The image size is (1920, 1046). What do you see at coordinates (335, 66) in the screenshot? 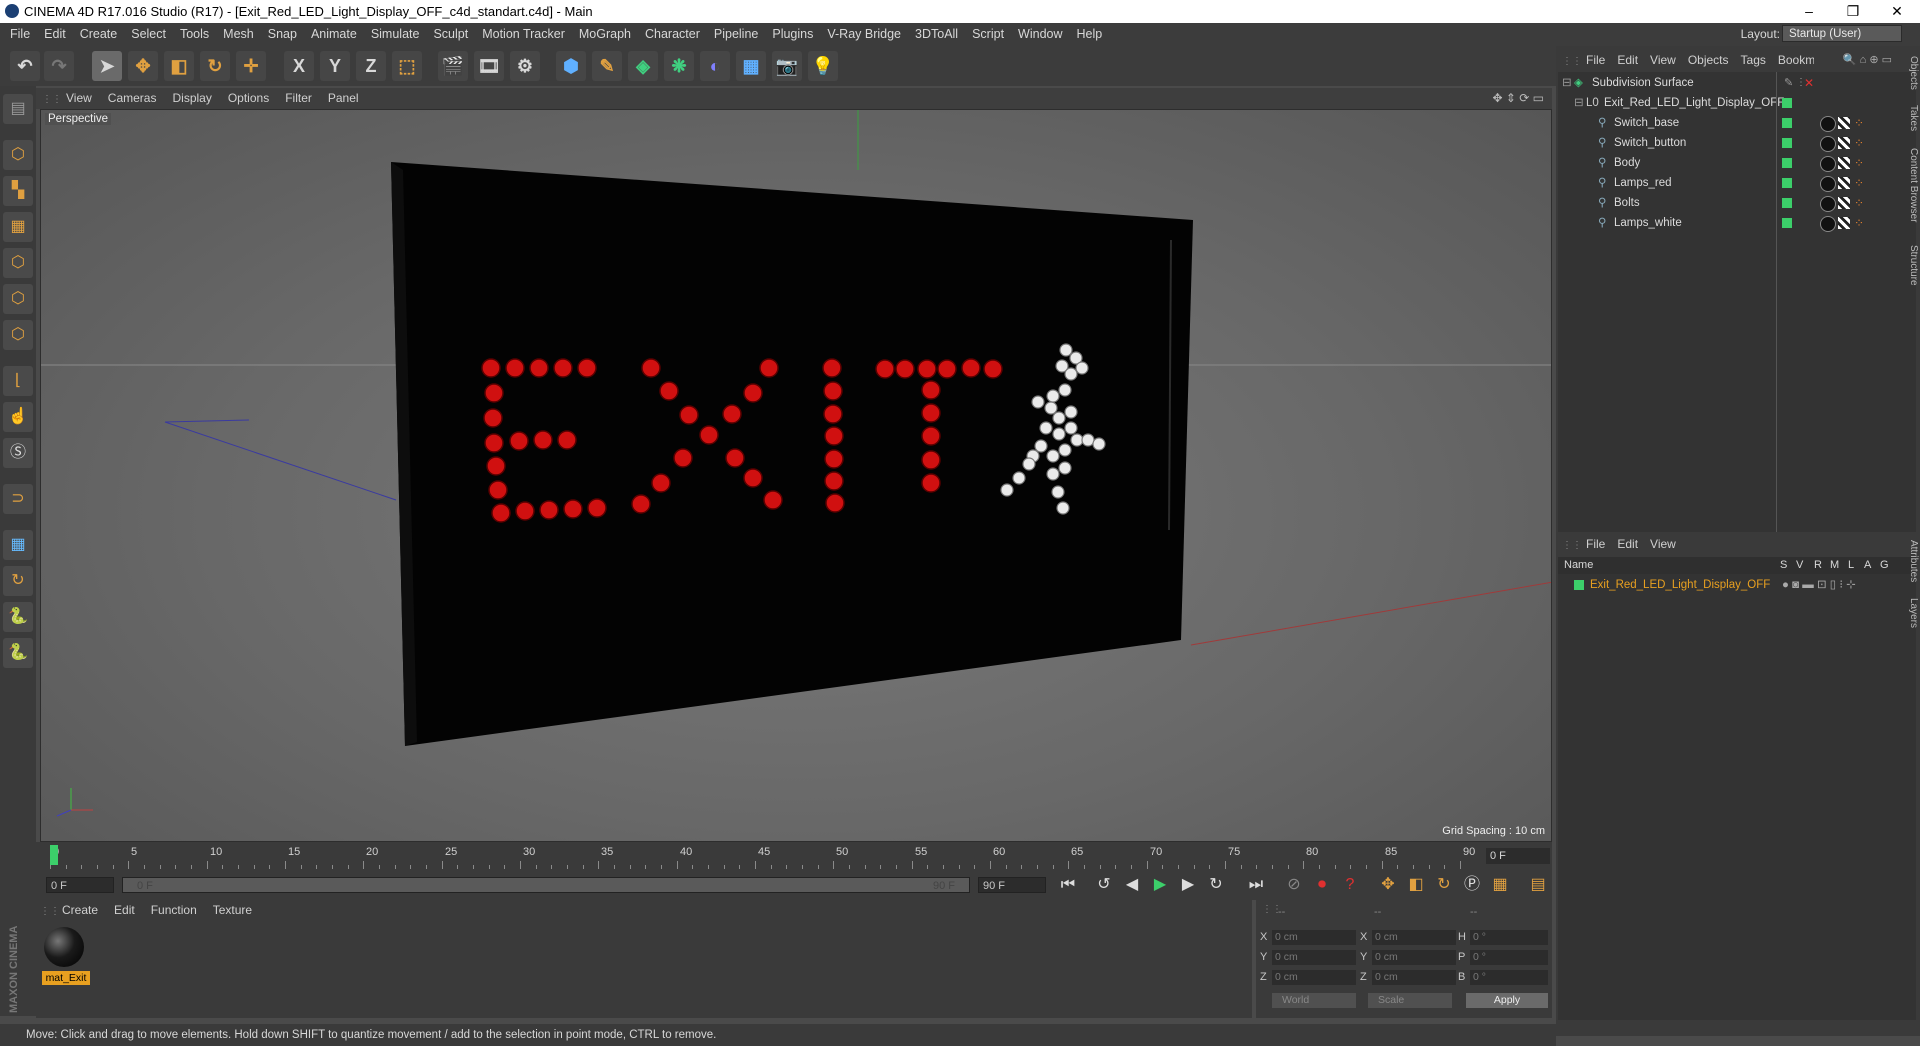
I see `y-axis-lock-button: Y` at bounding box center [335, 66].